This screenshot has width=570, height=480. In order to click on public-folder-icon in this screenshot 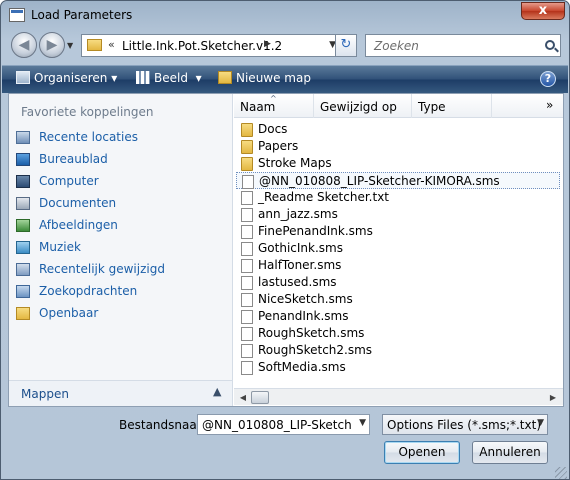, I will do `click(23, 313)`.